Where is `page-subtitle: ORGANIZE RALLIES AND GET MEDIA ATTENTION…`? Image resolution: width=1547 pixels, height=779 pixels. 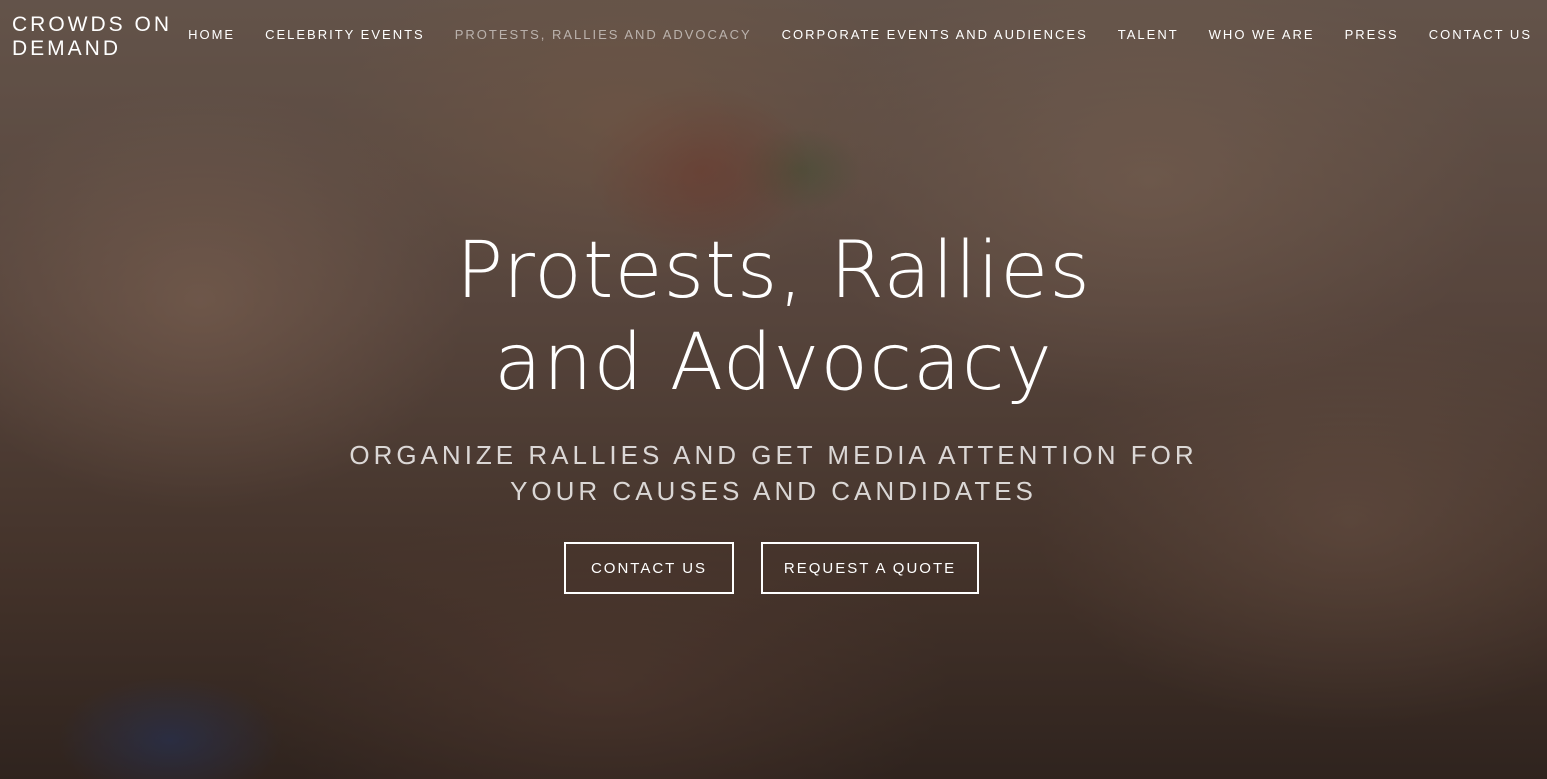 page-subtitle: ORGANIZE RALLIES AND GET MEDIA ATTENTION… is located at coordinates (773, 473).